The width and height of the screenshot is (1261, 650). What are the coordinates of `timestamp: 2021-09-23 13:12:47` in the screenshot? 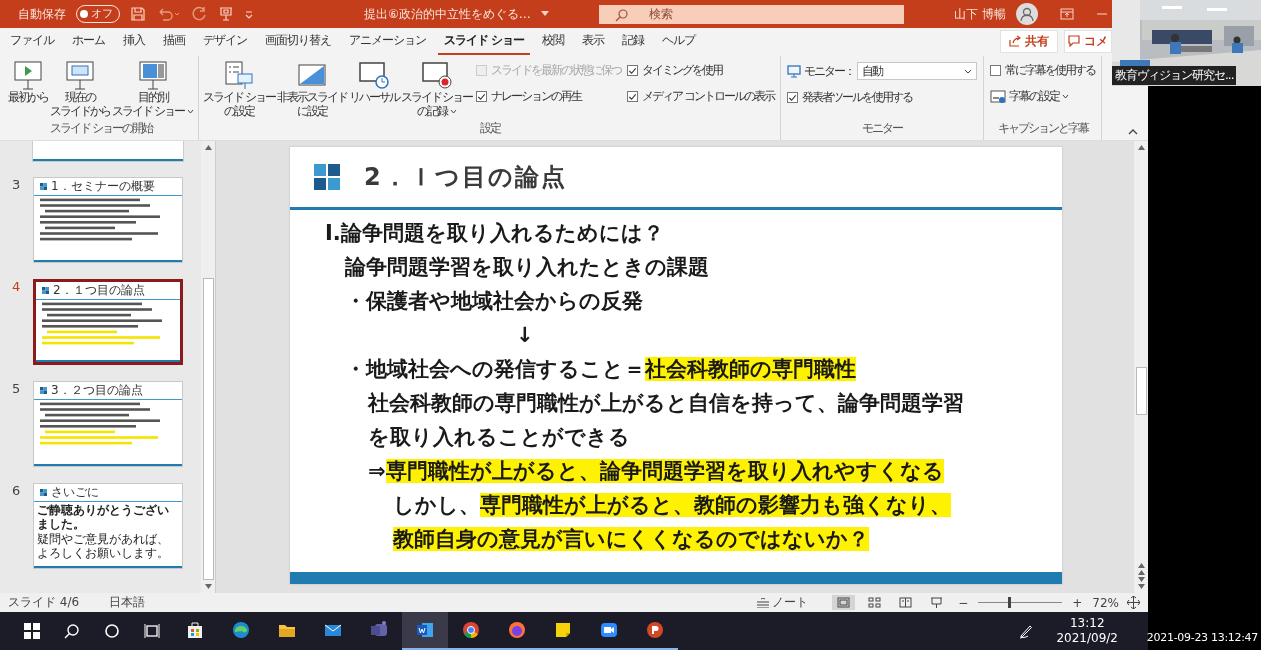 It's located at (1202, 637).